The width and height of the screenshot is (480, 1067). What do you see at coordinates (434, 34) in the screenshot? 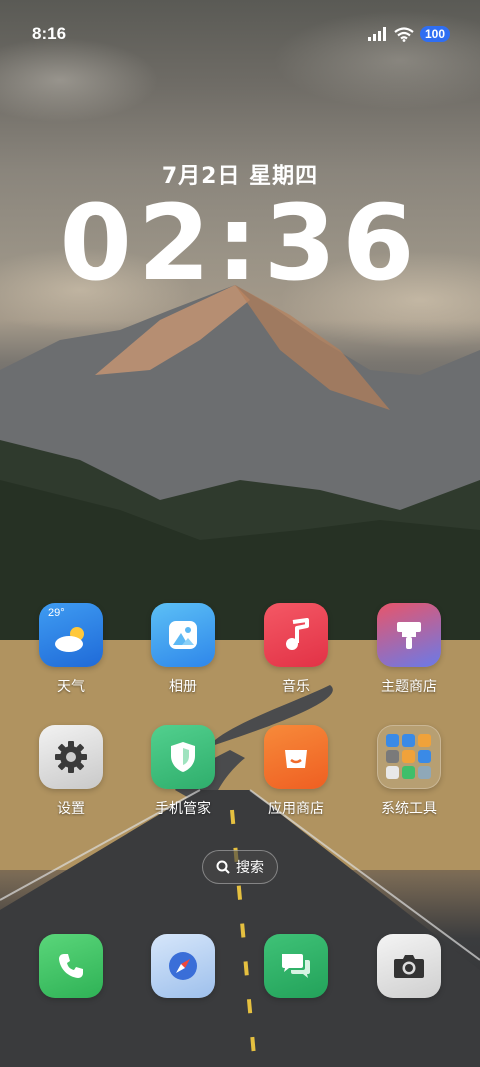
I see `battery-icon: 100` at bounding box center [434, 34].